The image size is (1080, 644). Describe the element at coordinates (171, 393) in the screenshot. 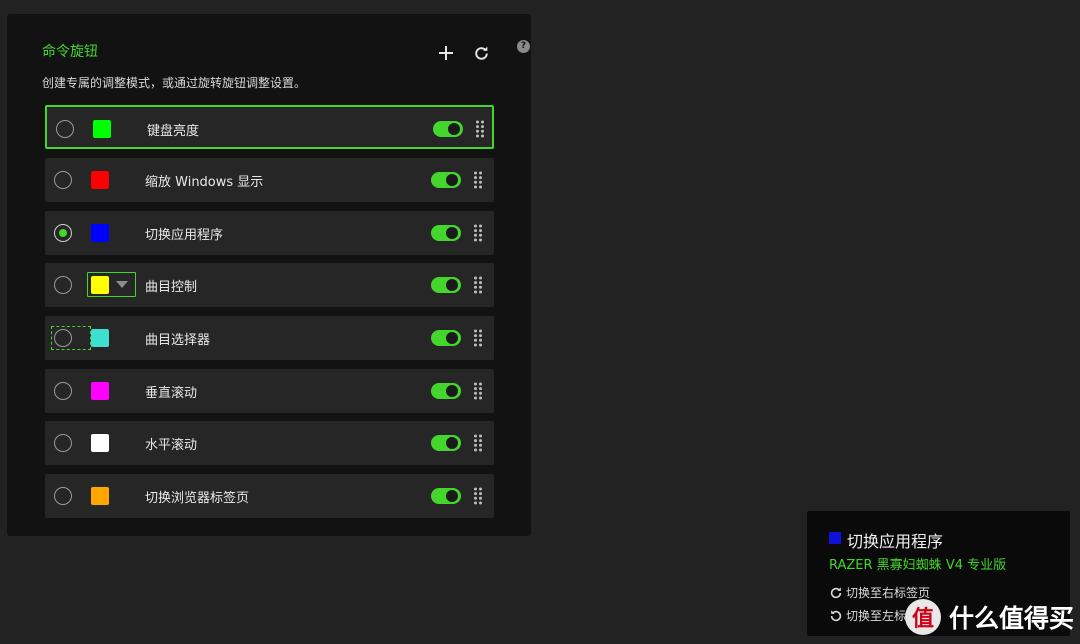

I see `command-label: 垂直滚动` at that location.